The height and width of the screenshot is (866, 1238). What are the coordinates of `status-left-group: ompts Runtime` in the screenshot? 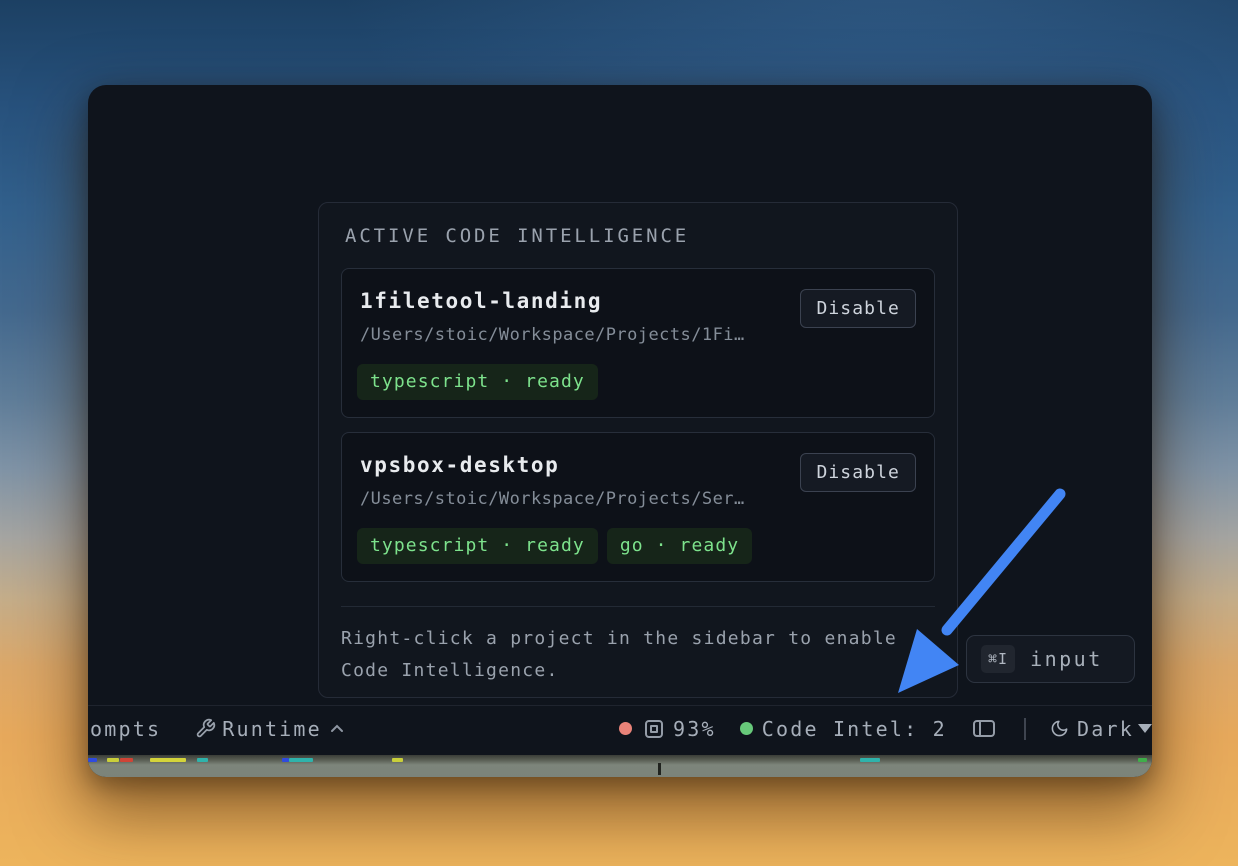 It's located at (217, 728).